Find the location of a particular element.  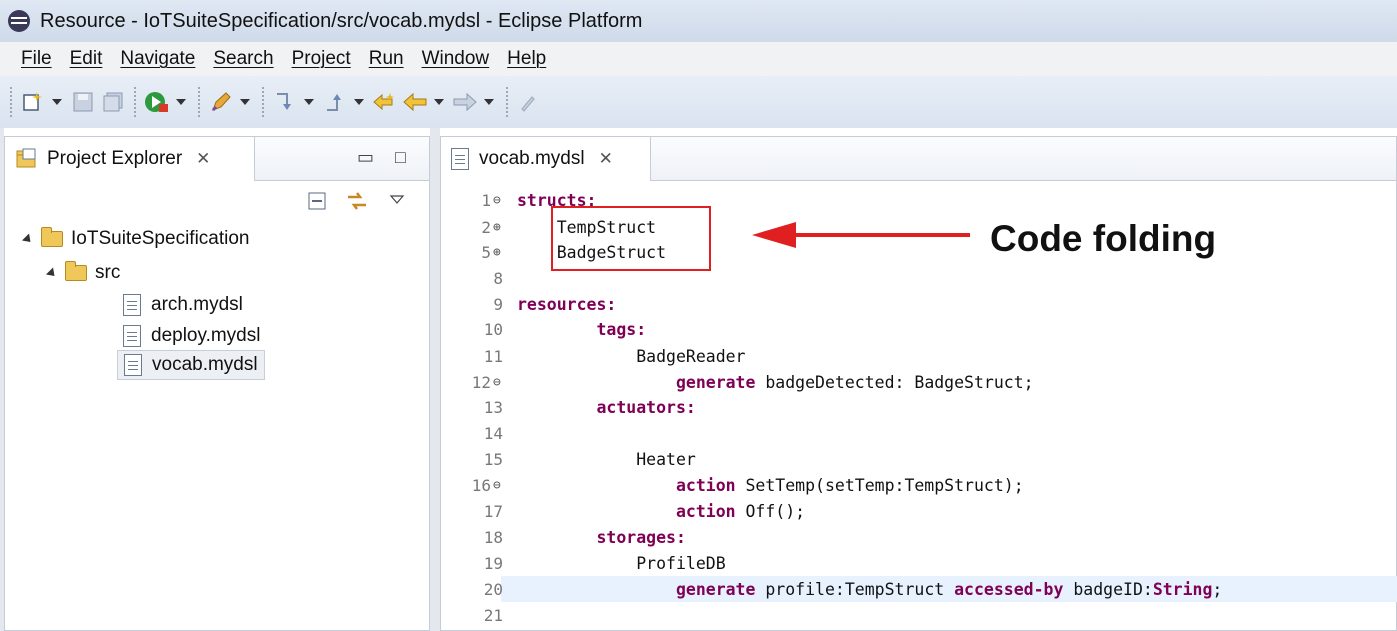

prev-annotation-dropdown-icon is located at coordinates (359, 102).